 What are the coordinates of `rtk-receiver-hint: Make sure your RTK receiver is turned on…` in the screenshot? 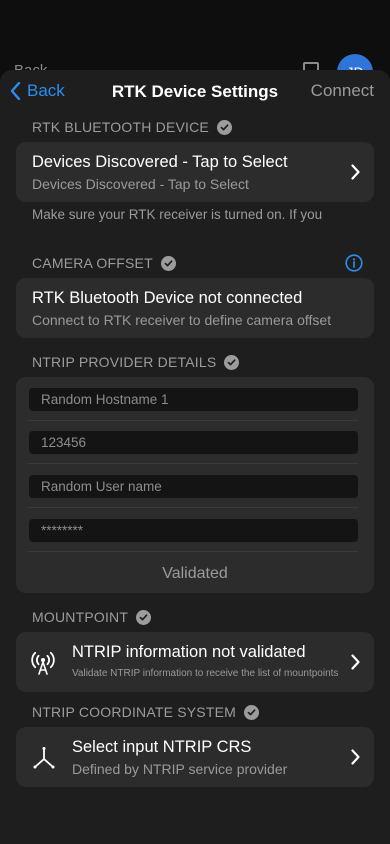 It's located at (177, 214).